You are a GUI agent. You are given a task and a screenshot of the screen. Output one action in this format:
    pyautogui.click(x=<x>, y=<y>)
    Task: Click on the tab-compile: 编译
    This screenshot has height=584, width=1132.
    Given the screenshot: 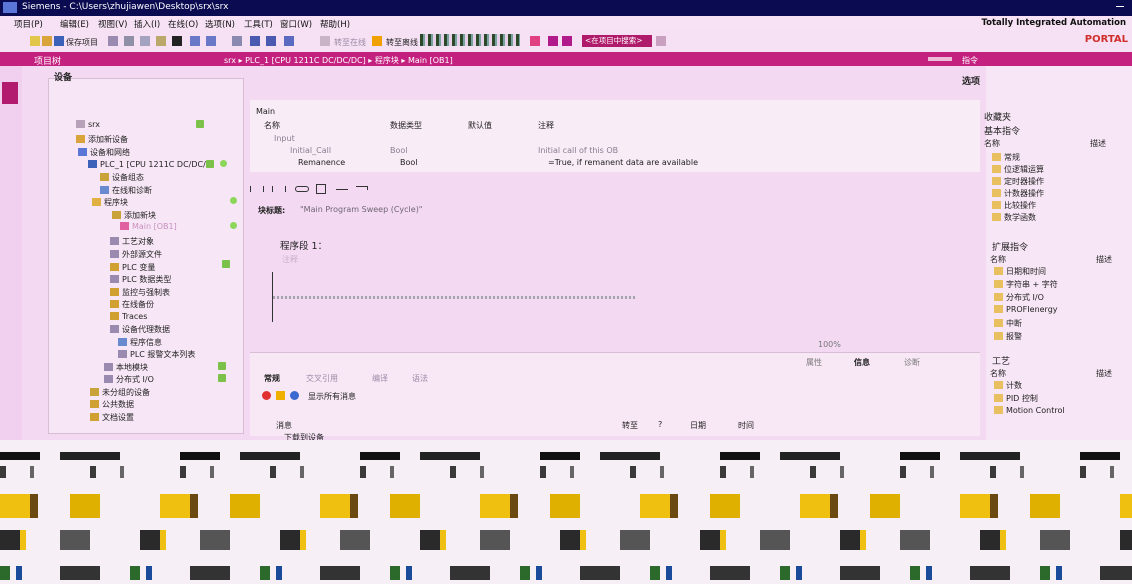 What is the action you would take?
    pyautogui.click(x=380, y=378)
    